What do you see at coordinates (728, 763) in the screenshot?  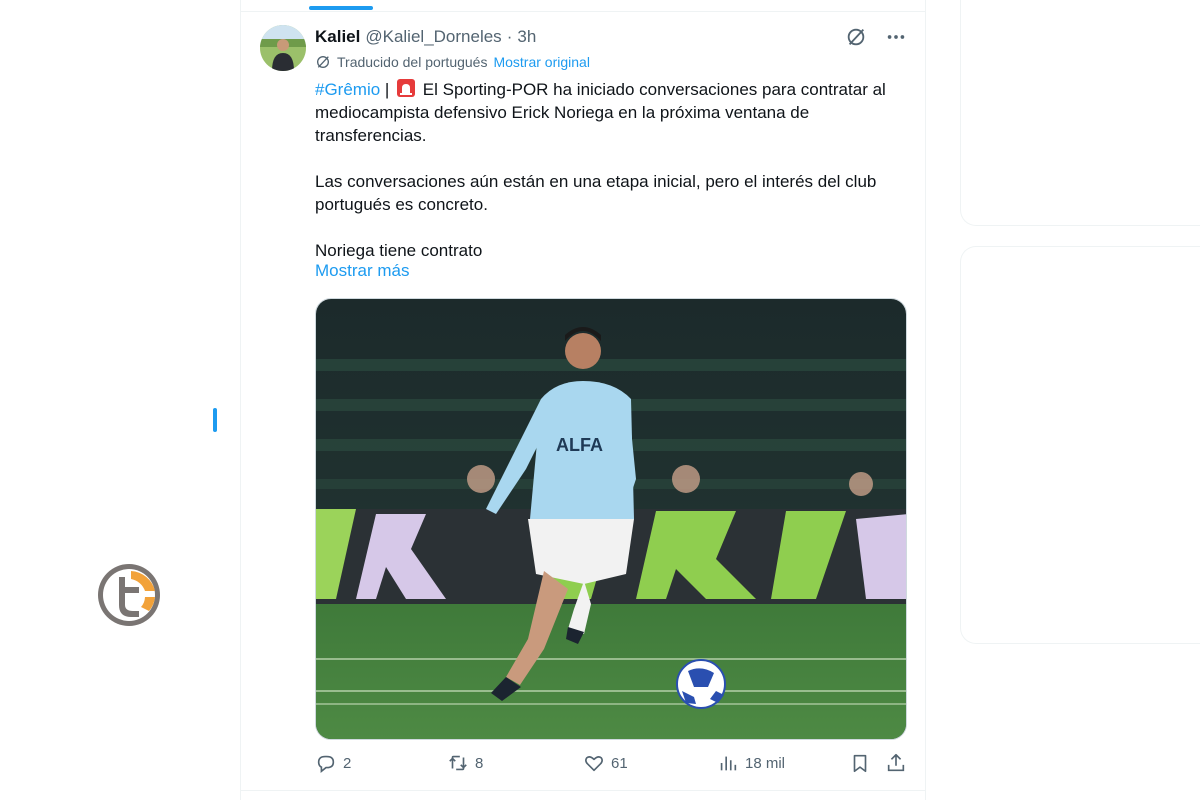 I see `views-icon` at bounding box center [728, 763].